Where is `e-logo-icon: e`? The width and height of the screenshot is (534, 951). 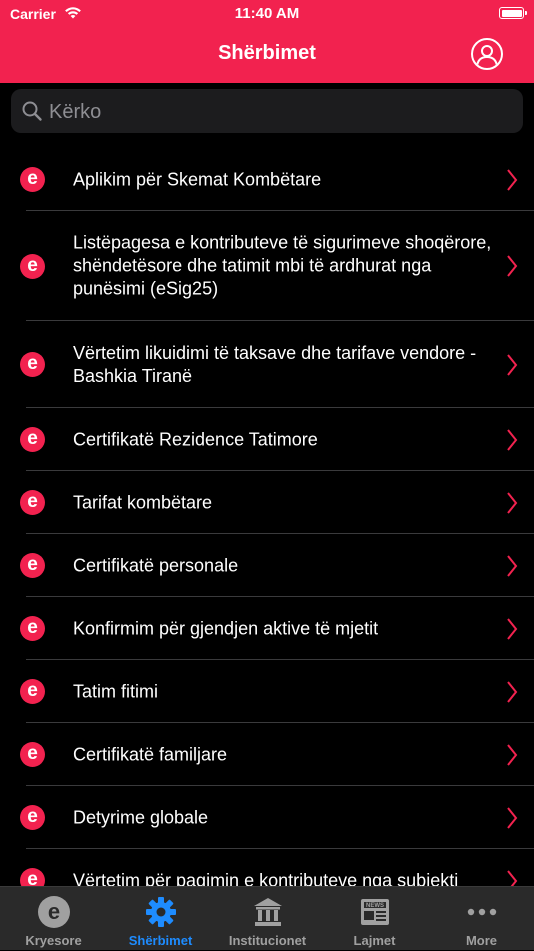
e-logo-icon: e is located at coordinates (53, 912).